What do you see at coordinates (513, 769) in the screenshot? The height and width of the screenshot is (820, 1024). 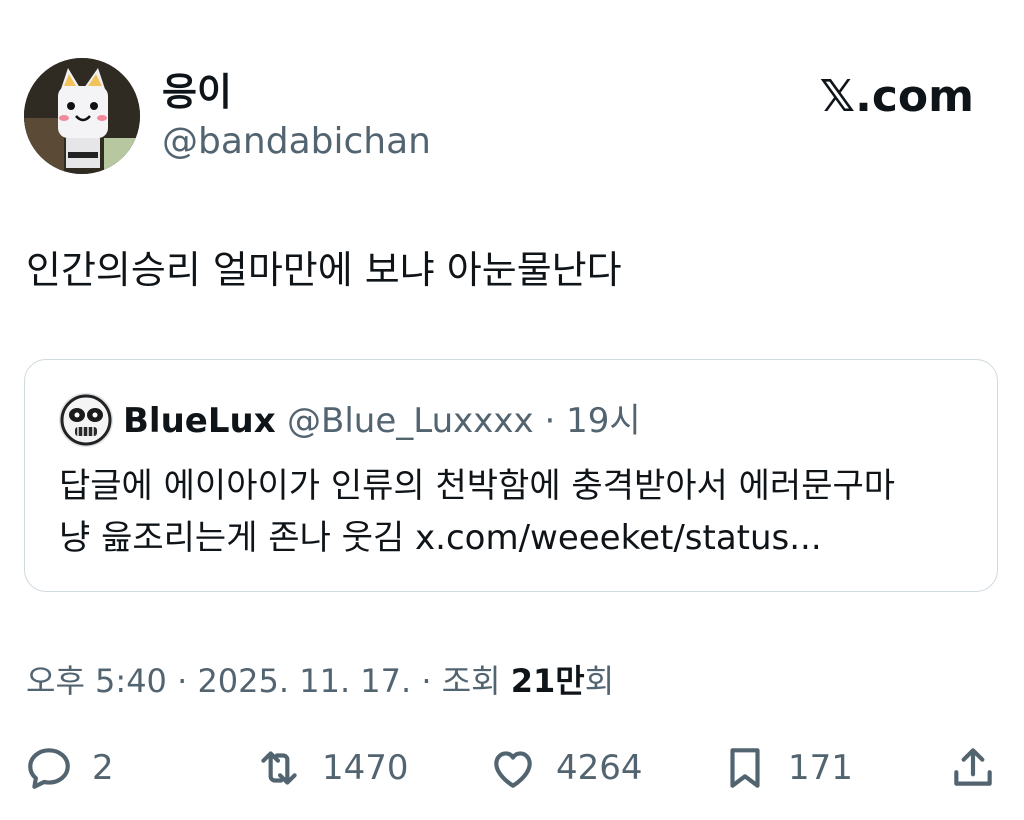 I see `like-icon` at bounding box center [513, 769].